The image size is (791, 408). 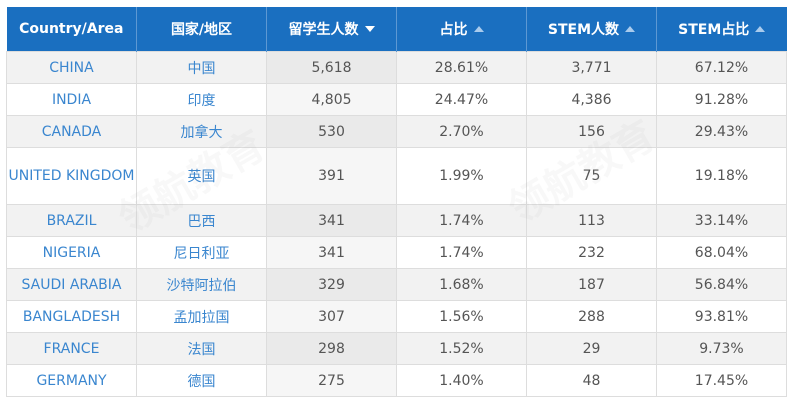 I want to click on share-cell: 1.99%, so click(x=461, y=176).